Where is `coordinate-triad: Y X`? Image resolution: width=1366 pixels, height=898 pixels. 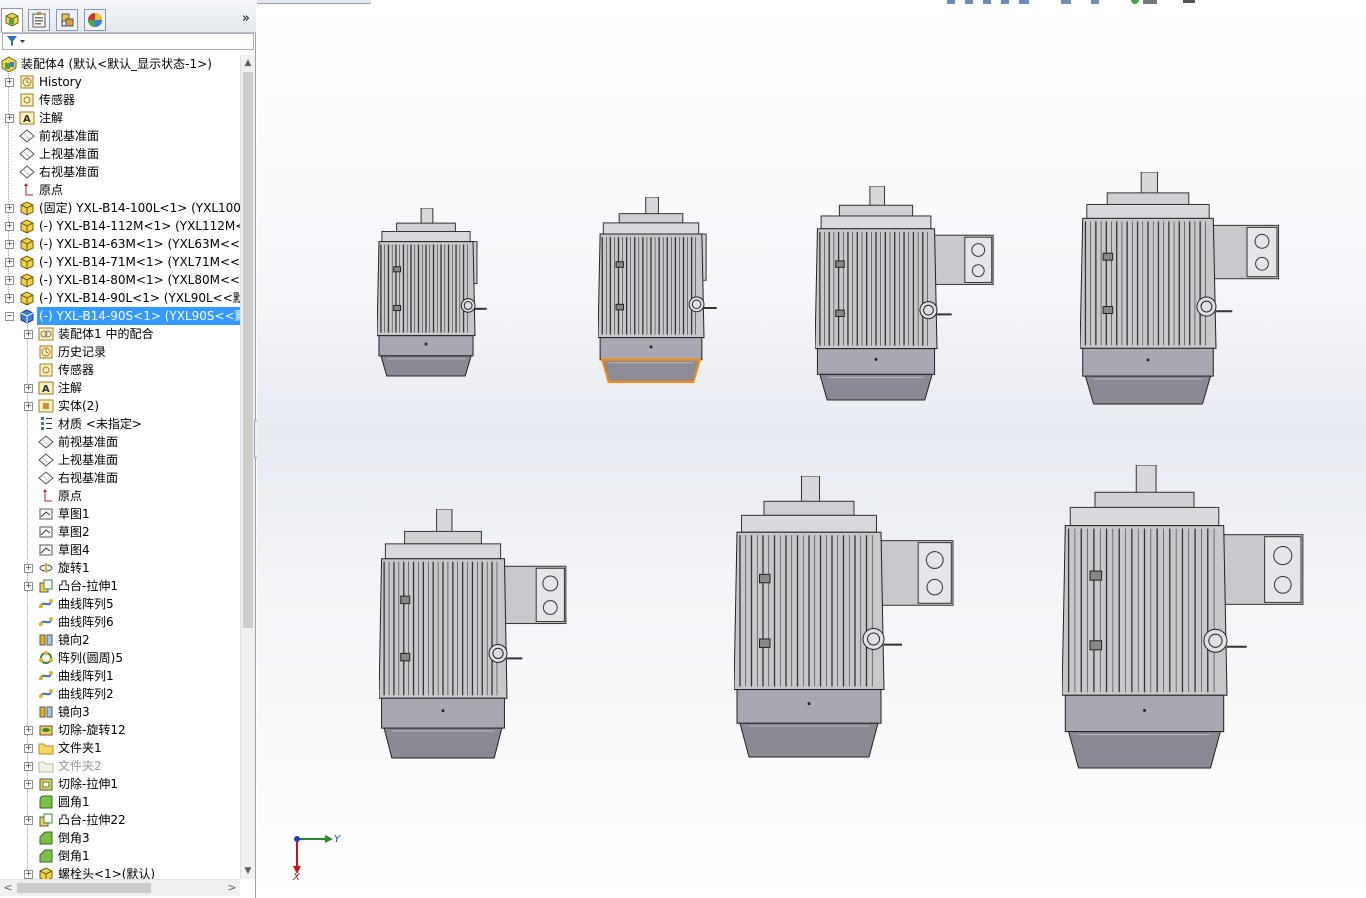 coordinate-triad: Y X is located at coordinates (316, 858).